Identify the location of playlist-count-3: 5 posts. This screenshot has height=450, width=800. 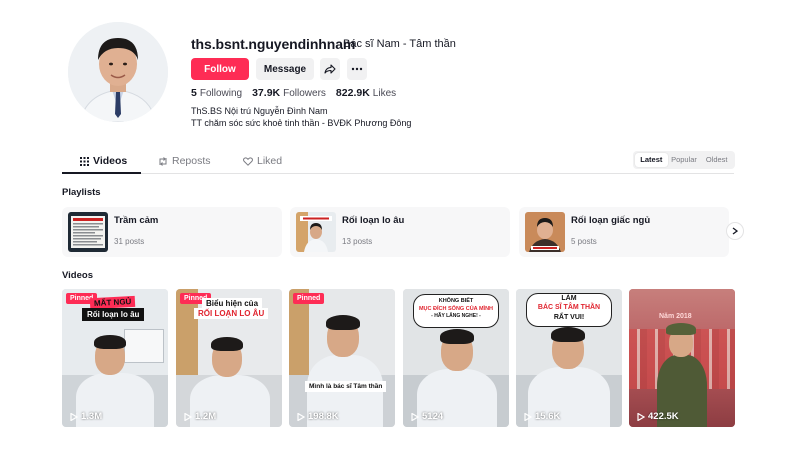
(584, 241).